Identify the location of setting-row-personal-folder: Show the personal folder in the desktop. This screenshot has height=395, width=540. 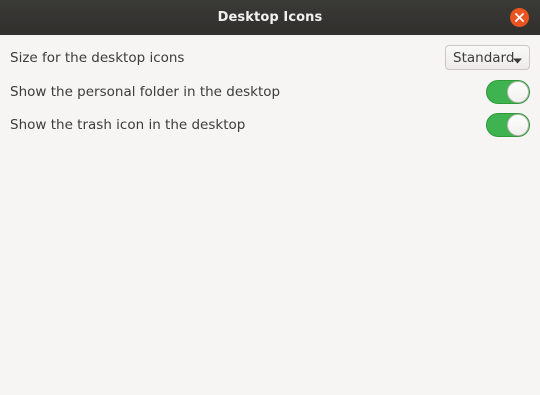
(270, 92).